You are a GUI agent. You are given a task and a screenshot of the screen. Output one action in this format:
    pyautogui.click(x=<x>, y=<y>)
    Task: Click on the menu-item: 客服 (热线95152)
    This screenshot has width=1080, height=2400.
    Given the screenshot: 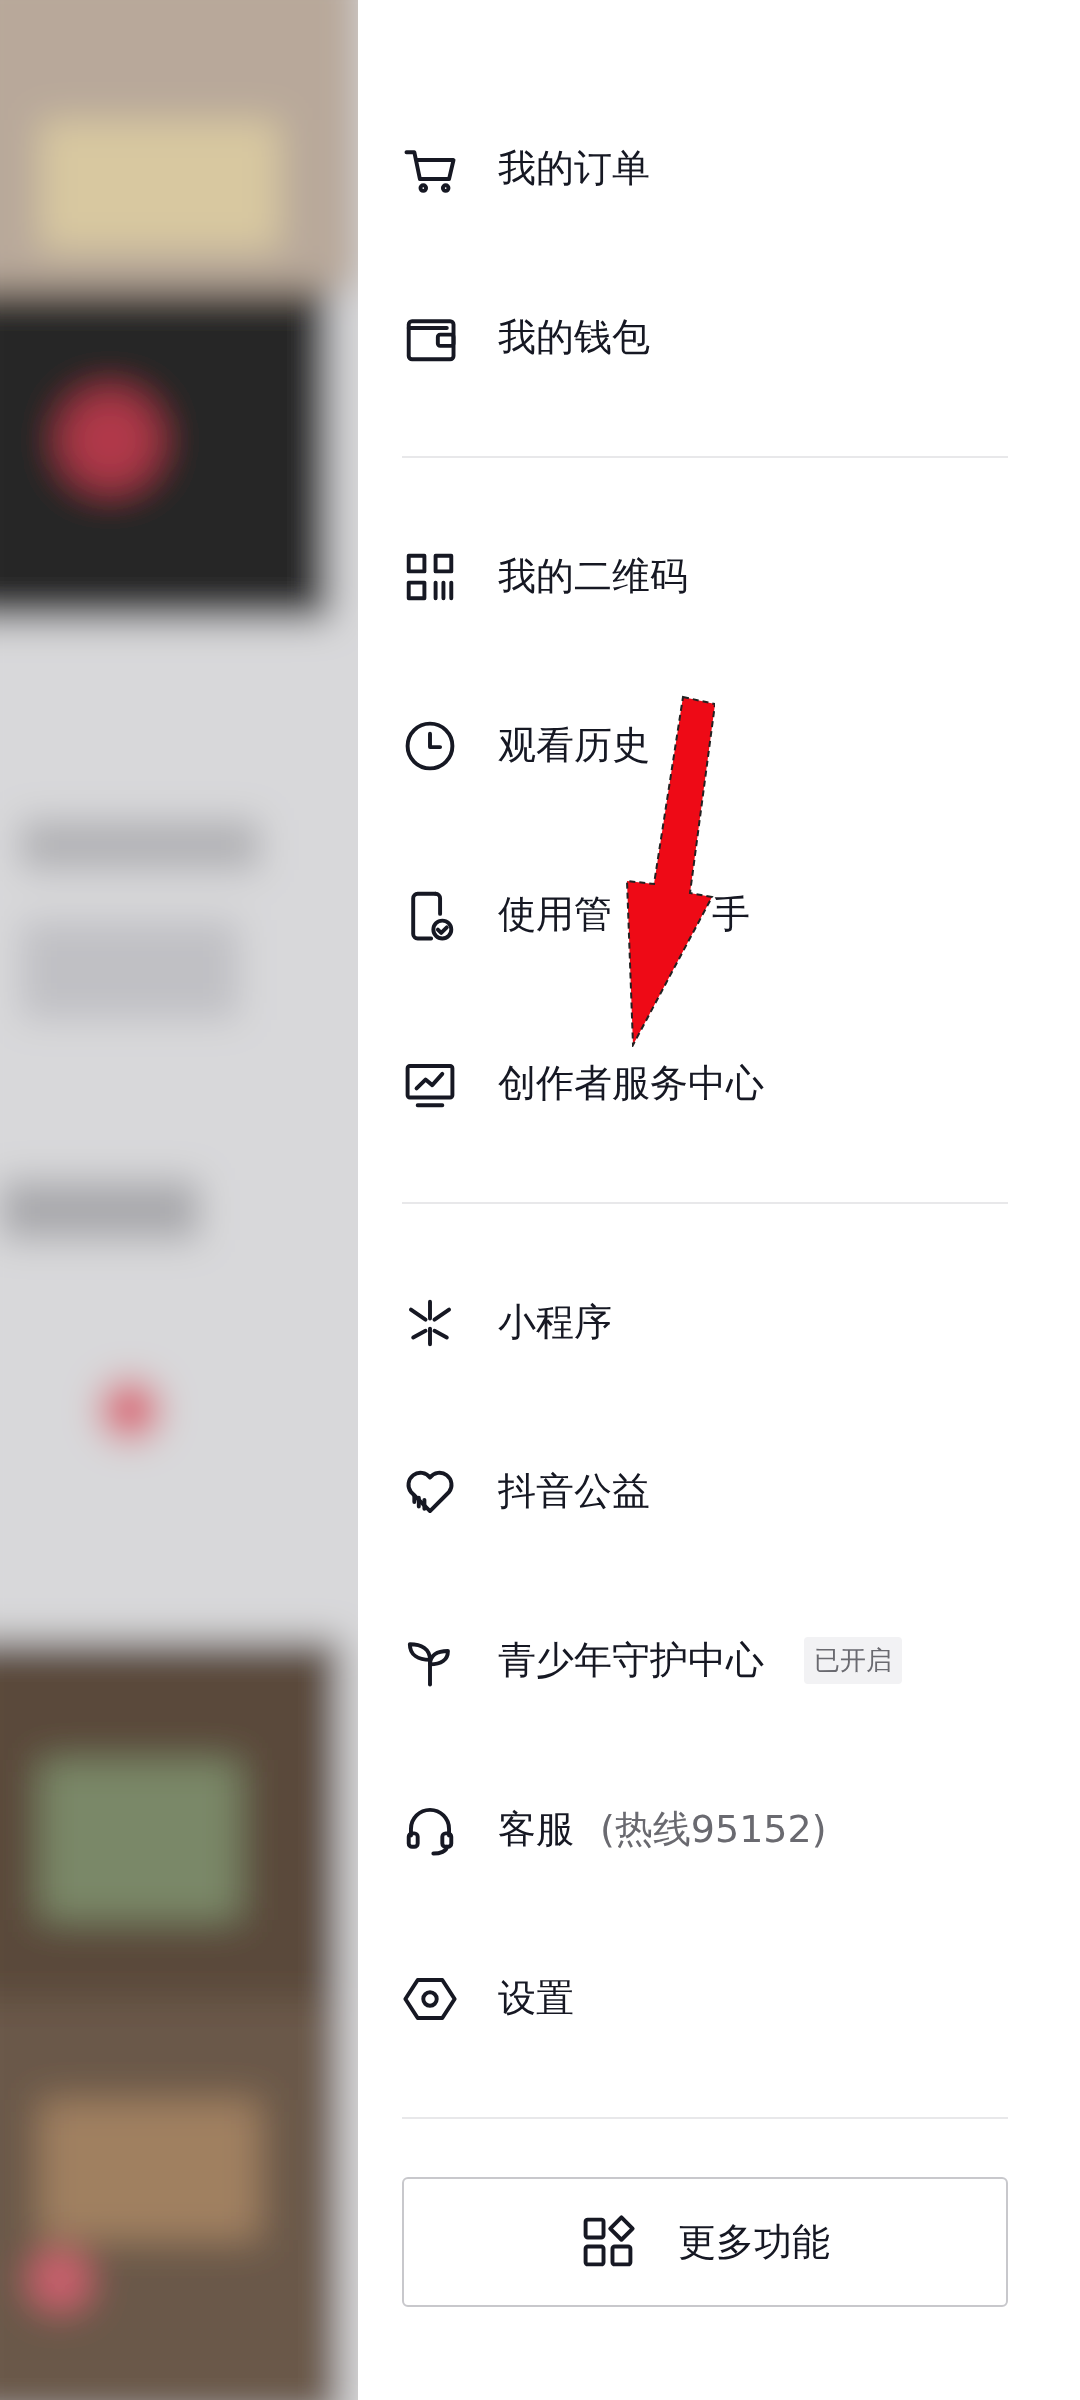 What is the action you would take?
    pyautogui.click(x=705, y=1829)
    